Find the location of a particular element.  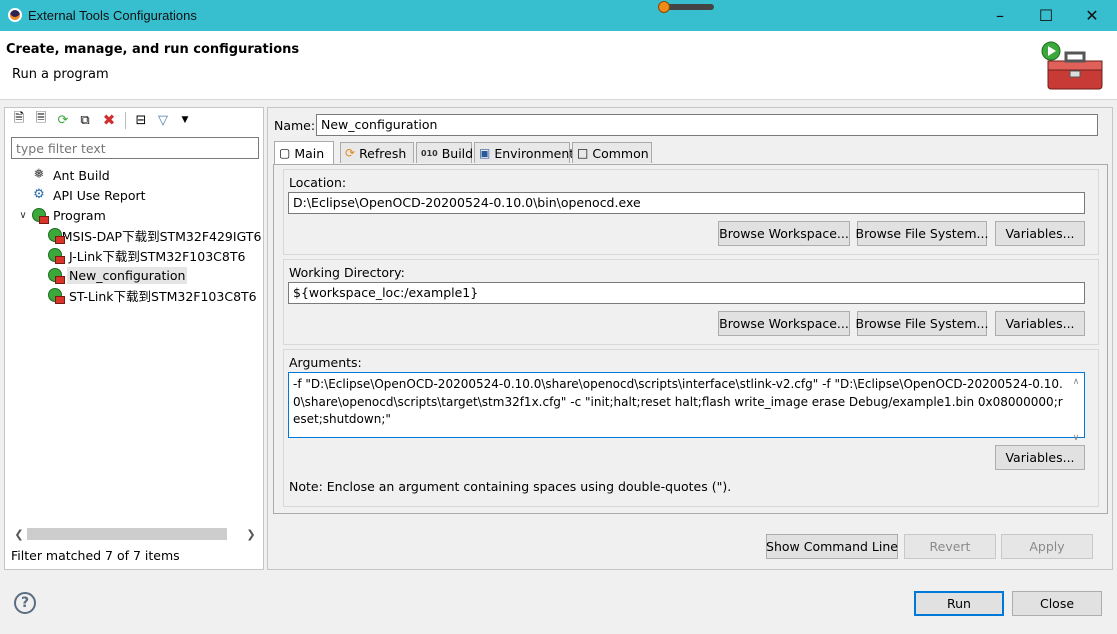

collapse-all-icon: ⊟ is located at coordinates (141, 120).